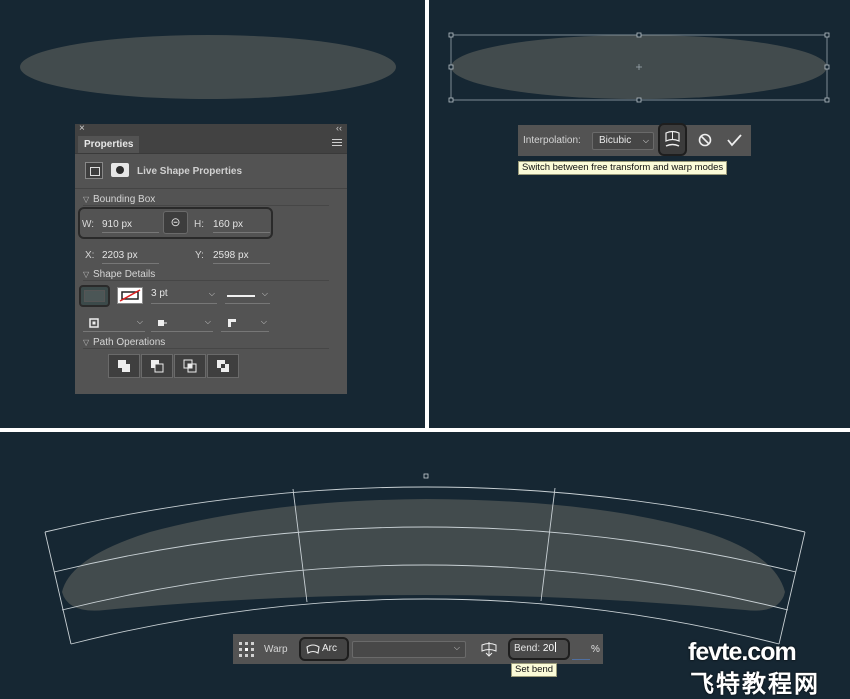 Image resolution: width=850 pixels, height=699 pixels. I want to click on collapse-icon: ‹‹, so click(339, 128).